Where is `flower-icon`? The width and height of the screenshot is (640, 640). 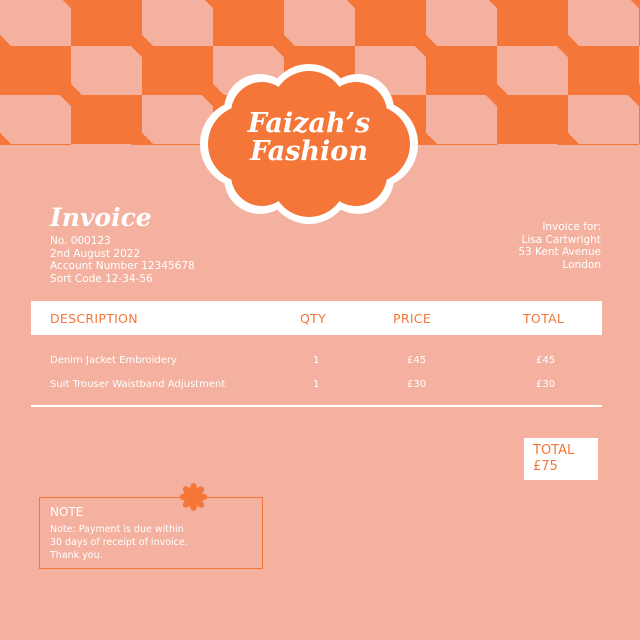
flower-icon is located at coordinates (193, 497).